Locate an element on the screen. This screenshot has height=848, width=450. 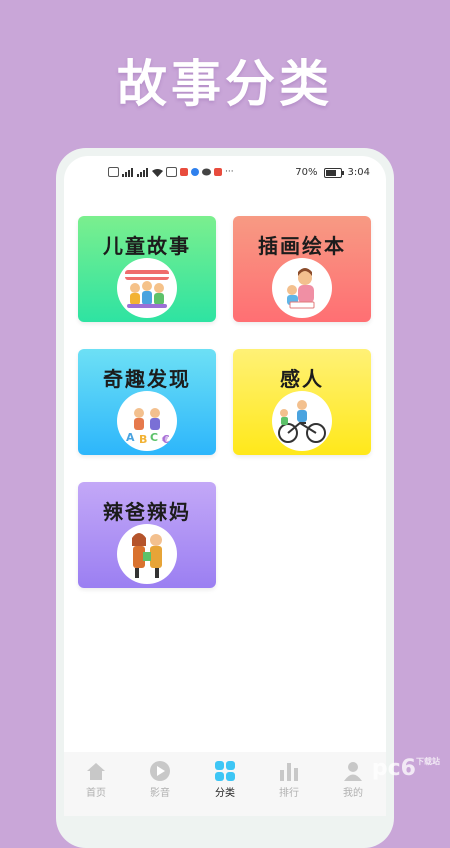
battery-percent: 70% is located at coordinates (306, 172).